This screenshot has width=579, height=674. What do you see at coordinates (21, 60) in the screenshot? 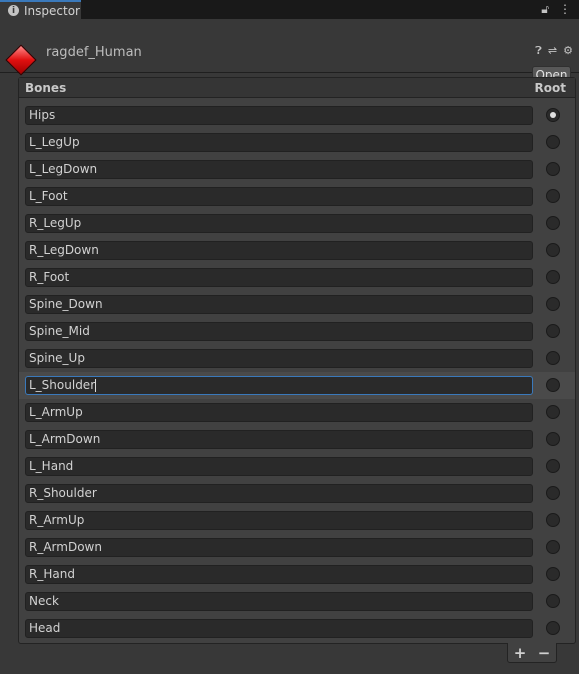
I see `asset-icon` at bounding box center [21, 60].